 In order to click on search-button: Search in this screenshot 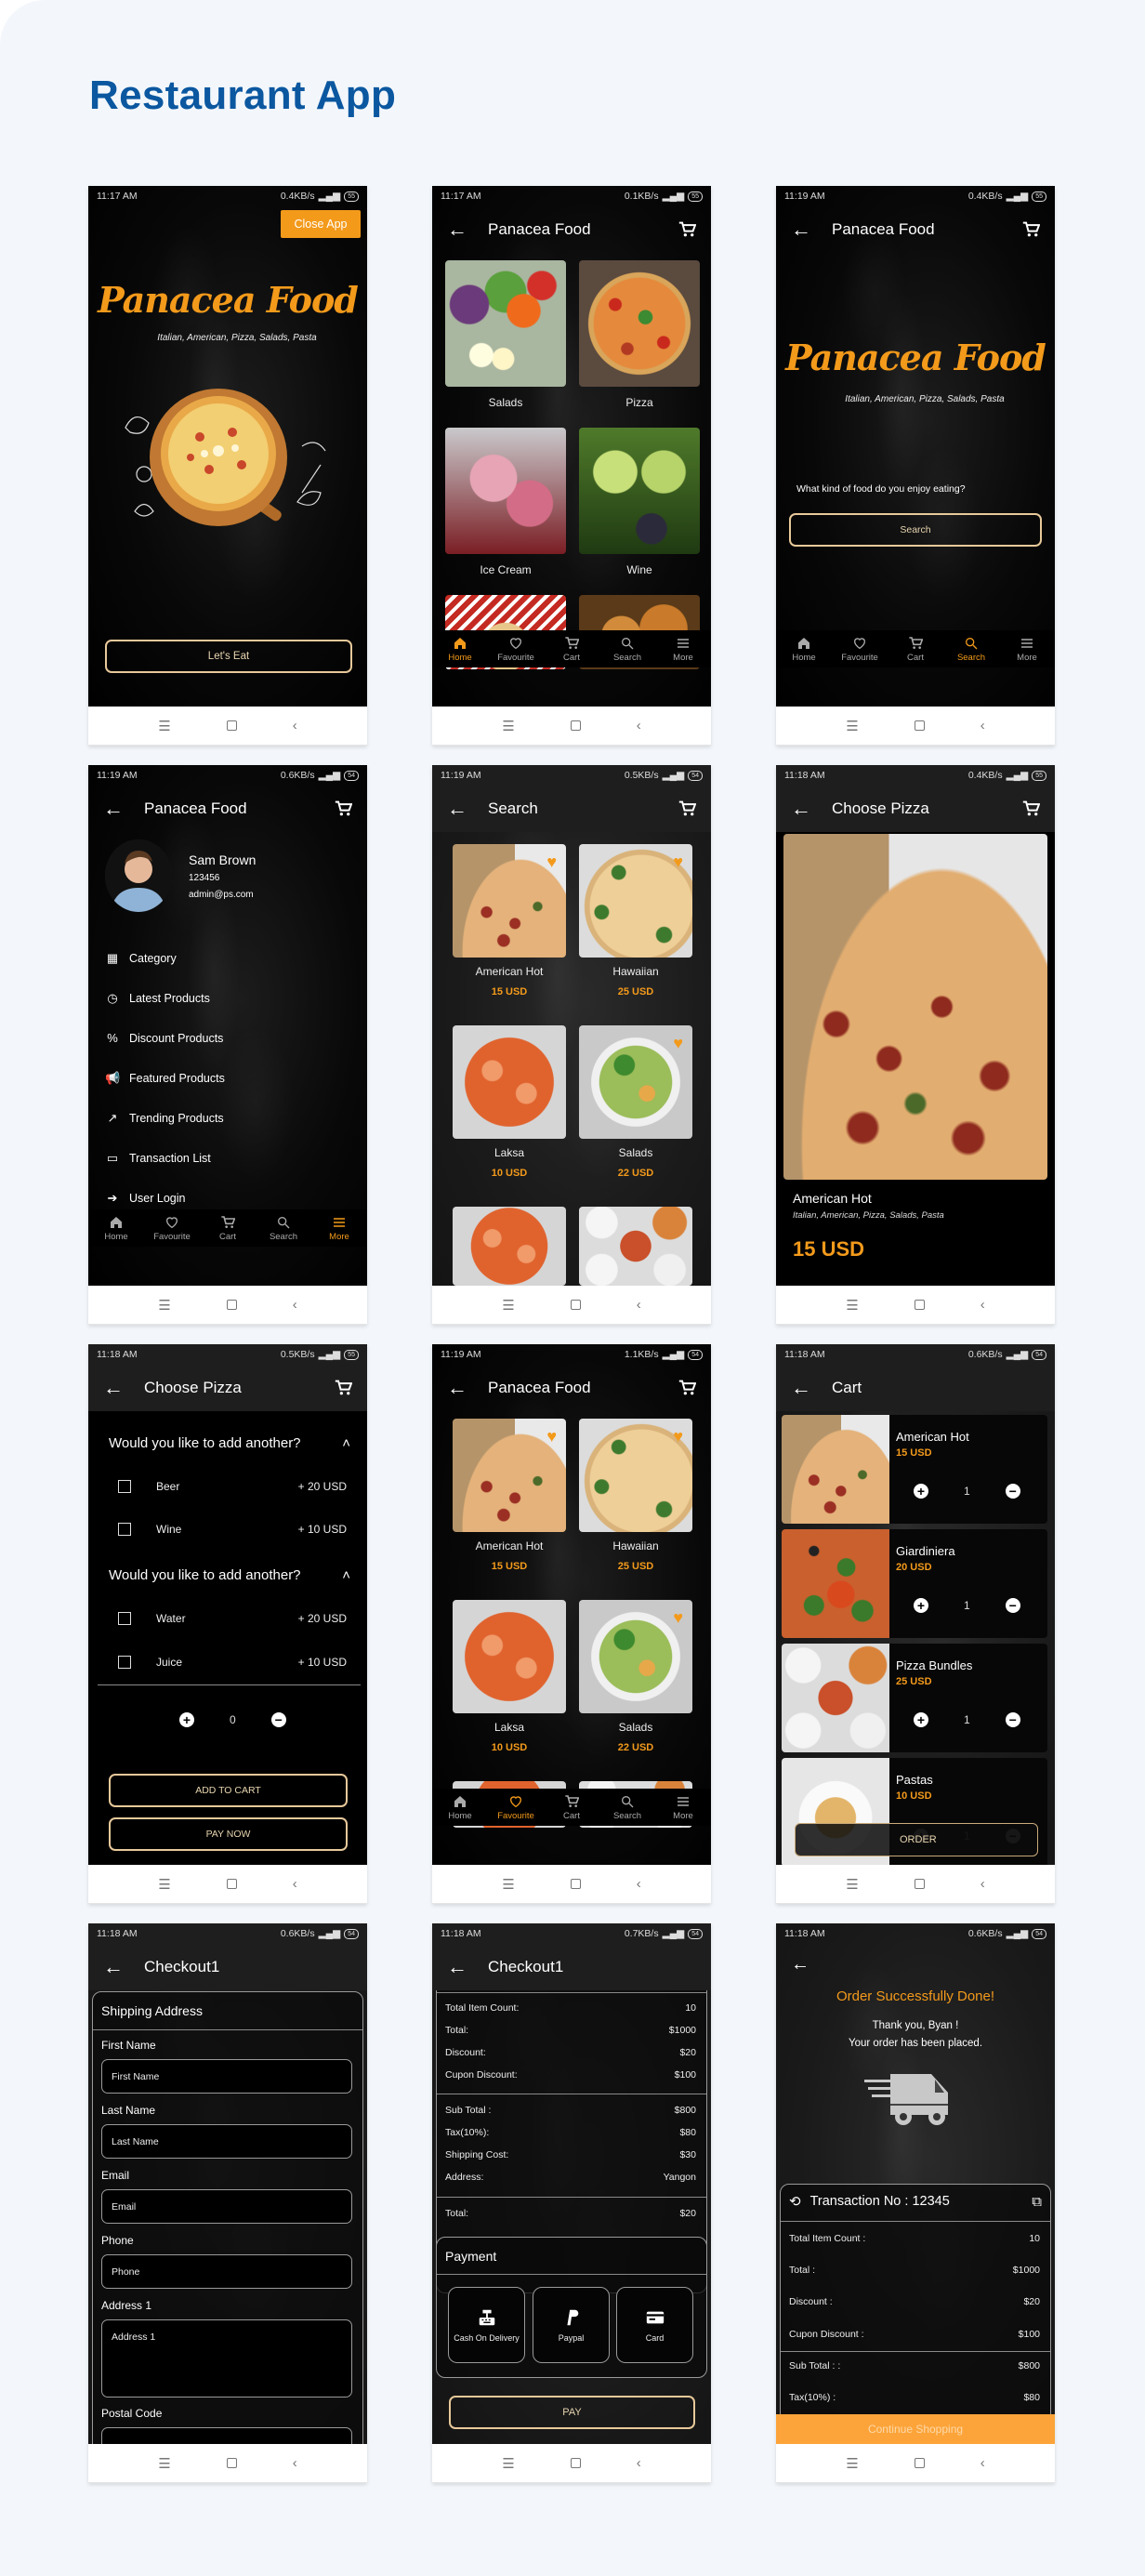, I will do `click(915, 530)`.